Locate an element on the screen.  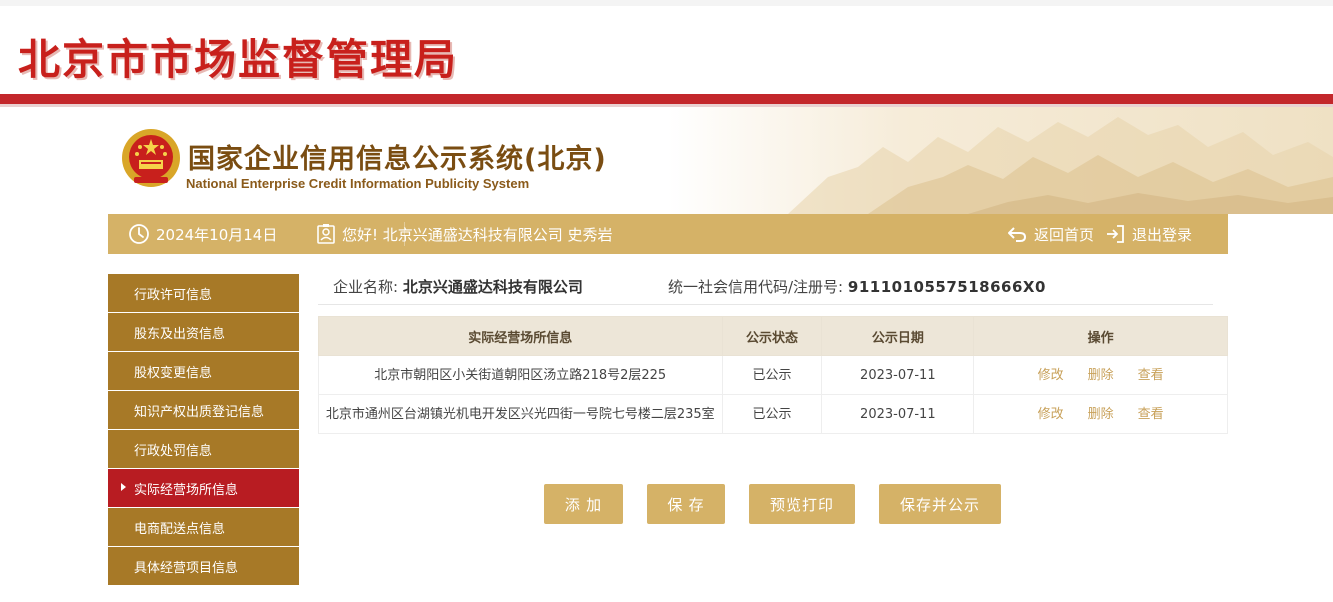
sidebar-item-admin-license: 行政许可信息 is located at coordinates (203, 293).